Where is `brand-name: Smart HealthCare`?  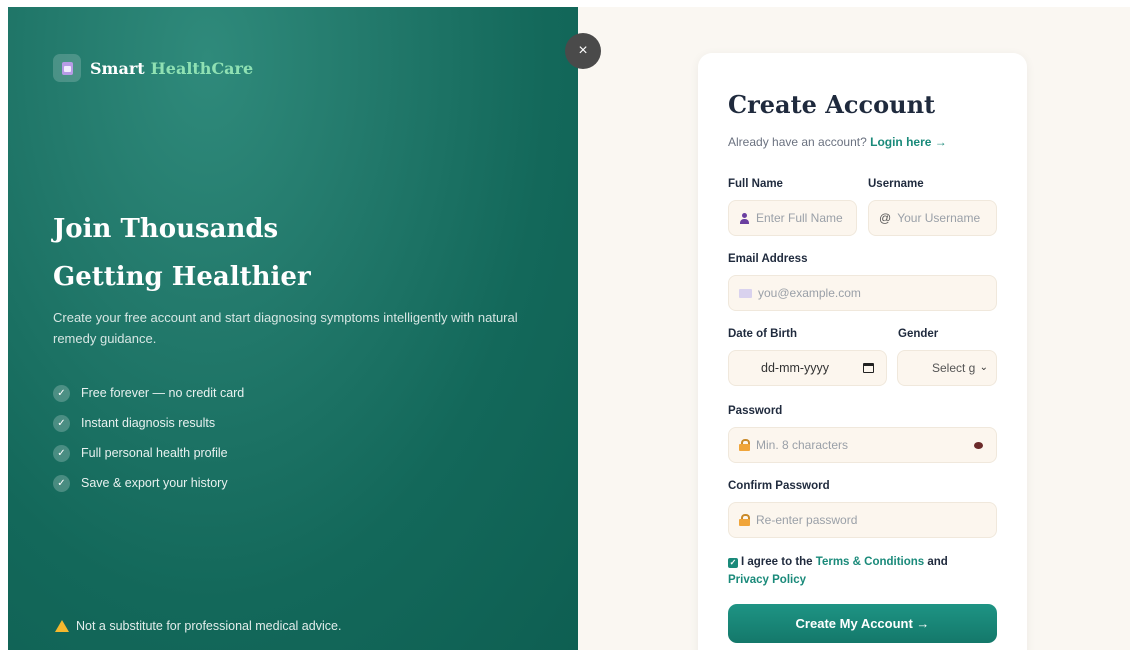 brand-name: Smart HealthCare is located at coordinates (171, 68).